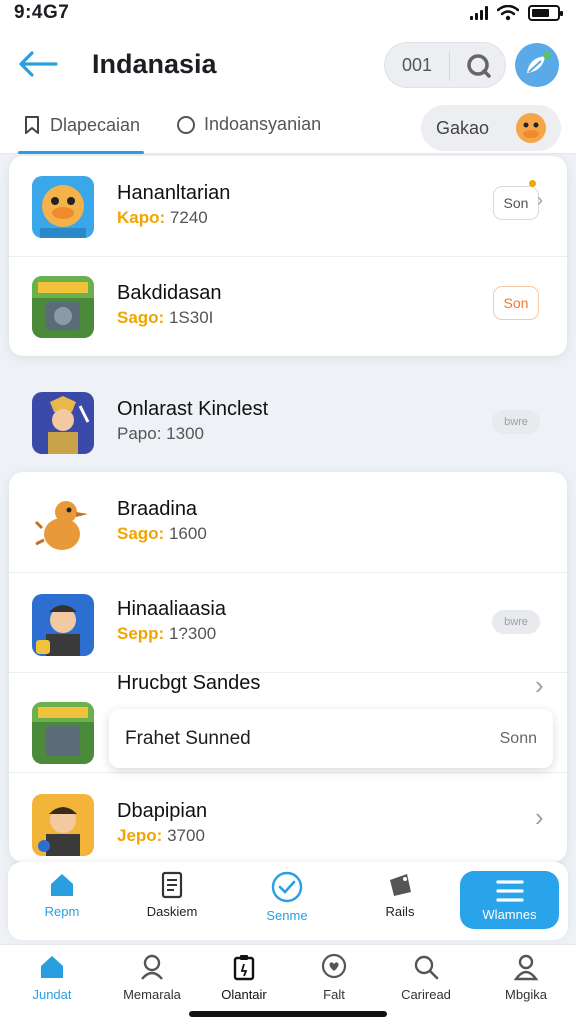  Describe the element at coordinates (288, 817) in the screenshot. I see `list-item-7: Dbapipian Jepo: 3700 ›` at that location.